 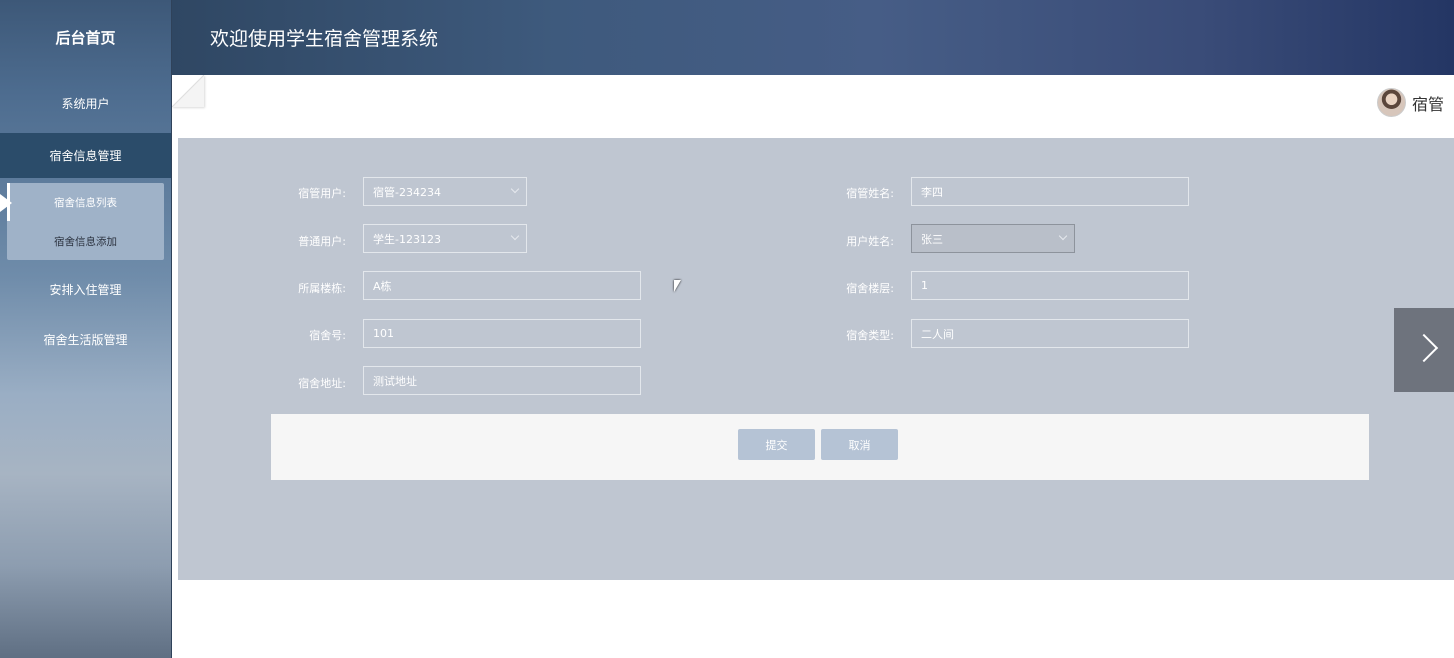 What do you see at coordinates (322, 288) in the screenshot?
I see `building-label: 所属楼栋:` at bounding box center [322, 288].